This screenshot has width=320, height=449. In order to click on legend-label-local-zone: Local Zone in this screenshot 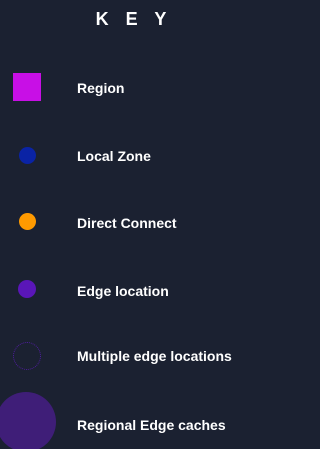, I will do `click(114, 156)`.